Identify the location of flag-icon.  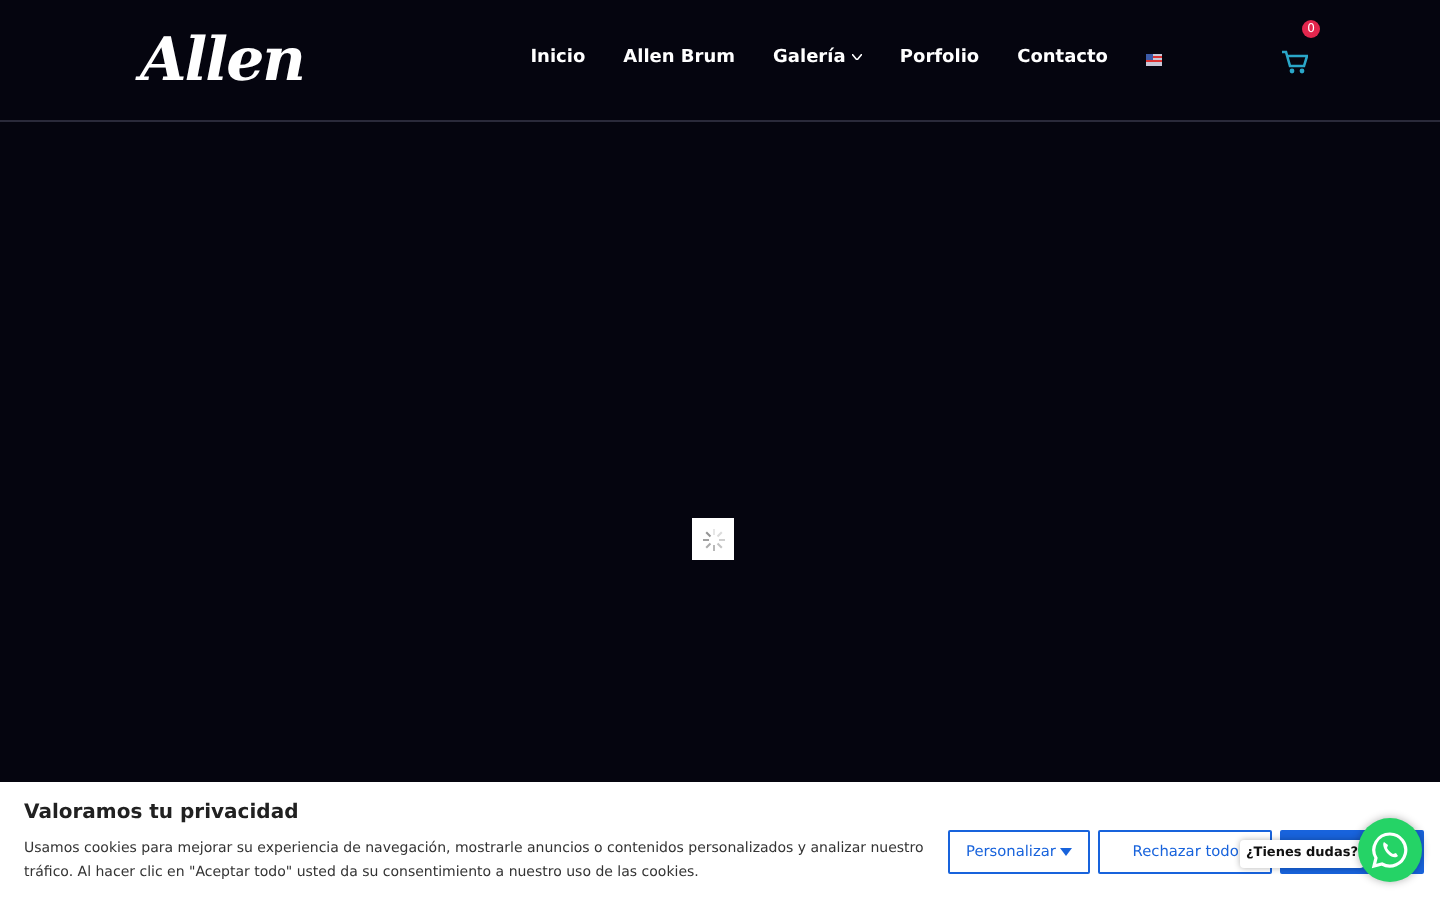
(1154, 60).